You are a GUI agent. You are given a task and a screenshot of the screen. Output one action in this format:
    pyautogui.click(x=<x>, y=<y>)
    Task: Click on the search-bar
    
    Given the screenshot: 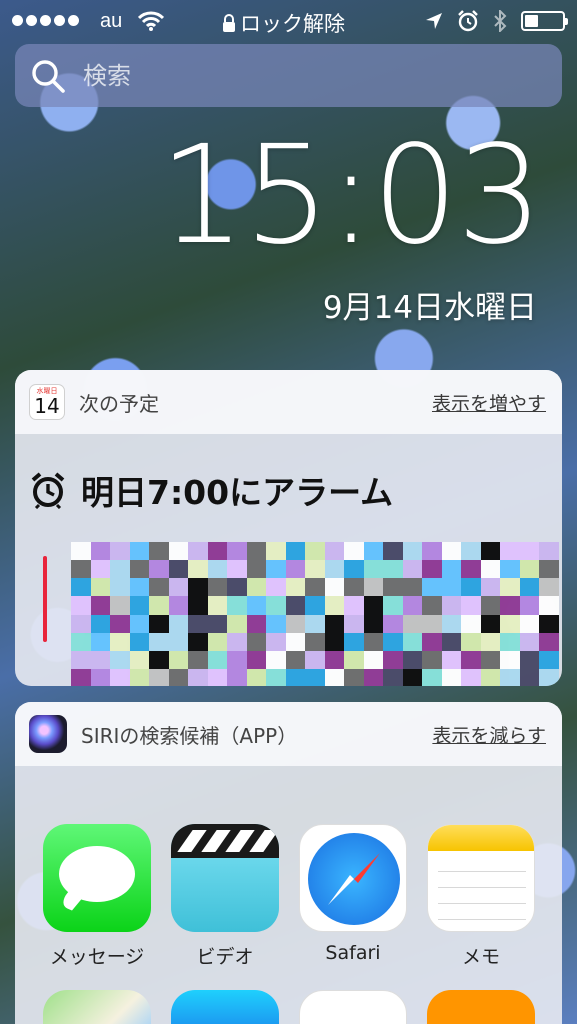 What is the action you would take?
    pyautogui.click(x=288, y=75)
    